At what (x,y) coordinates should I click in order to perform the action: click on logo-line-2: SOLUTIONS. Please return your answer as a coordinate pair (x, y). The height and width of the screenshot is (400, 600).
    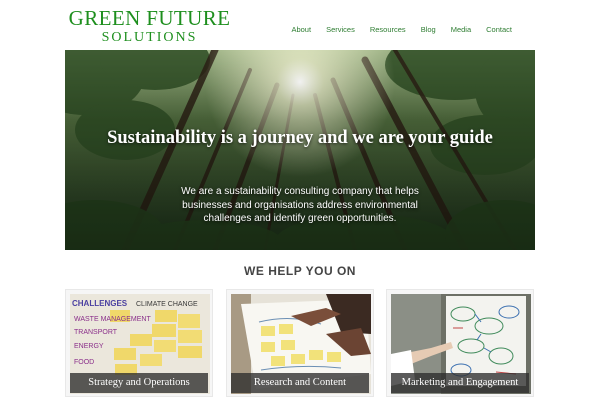
    Looking at the image, I should click on (149, 37).